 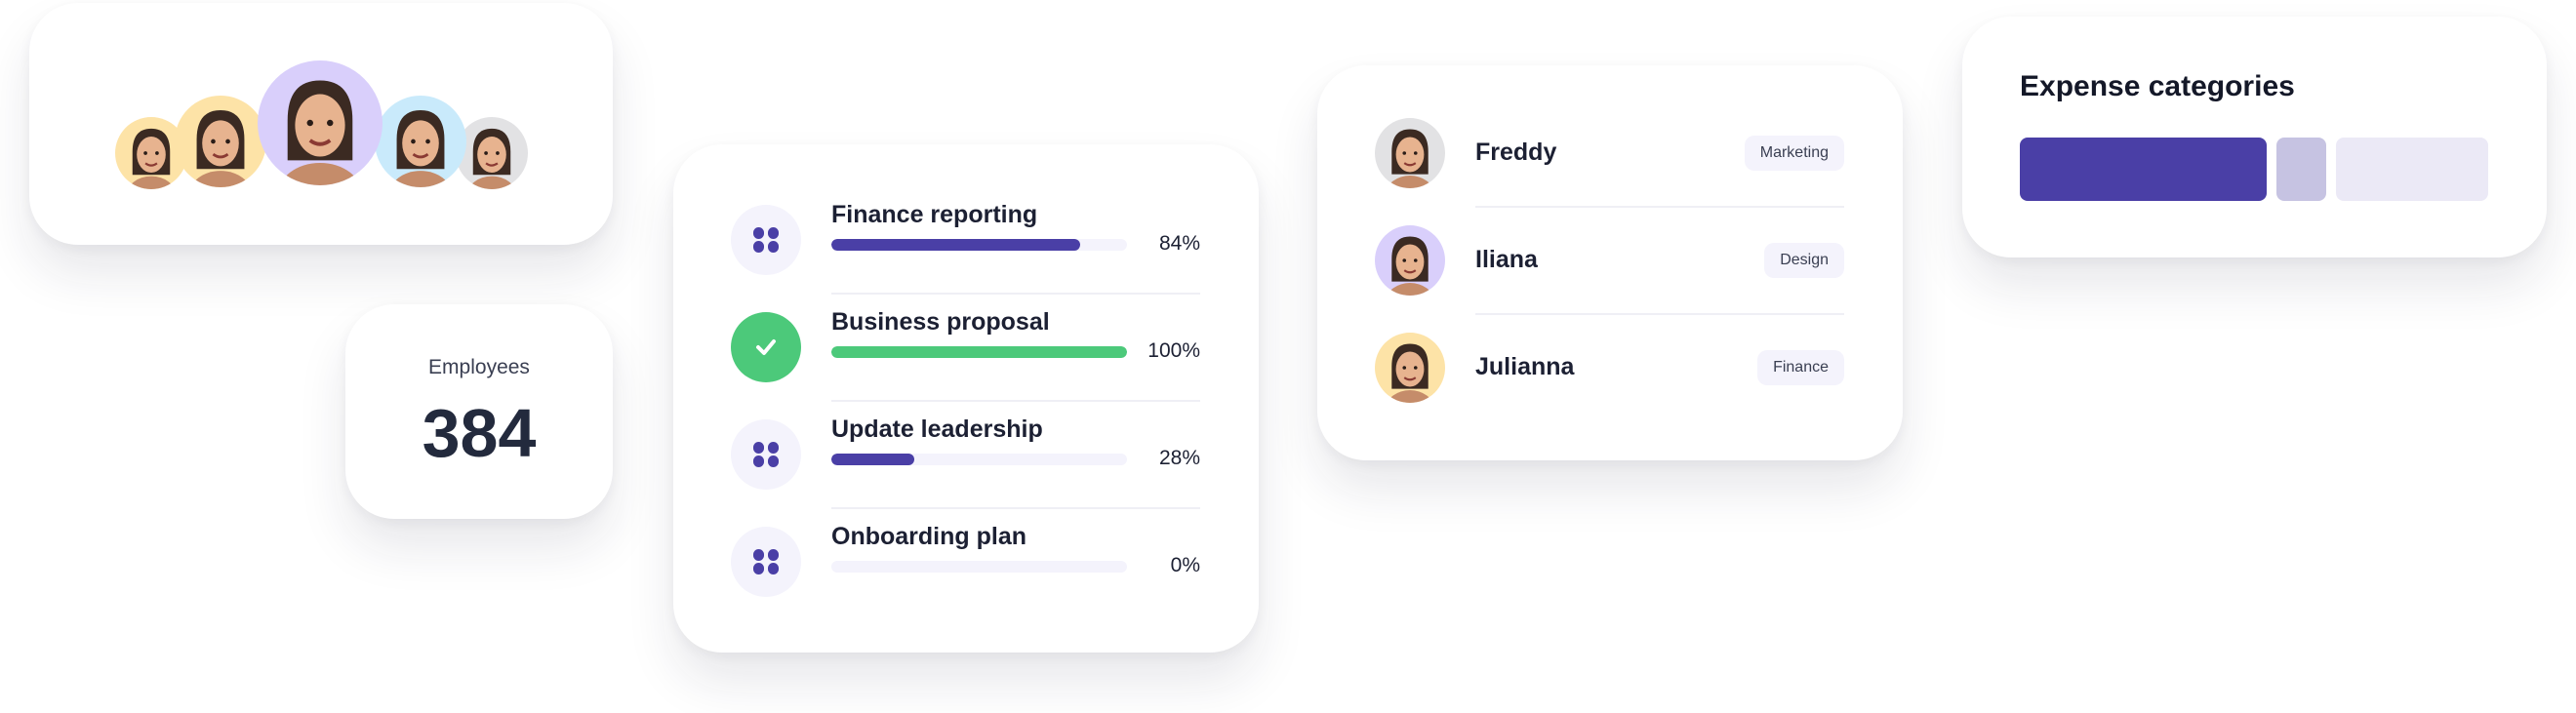 What do you see at coordinates (1610, 367) in the screenshot?
I see `person-row: Julianna Finance` at bounding box center [1610, 367].